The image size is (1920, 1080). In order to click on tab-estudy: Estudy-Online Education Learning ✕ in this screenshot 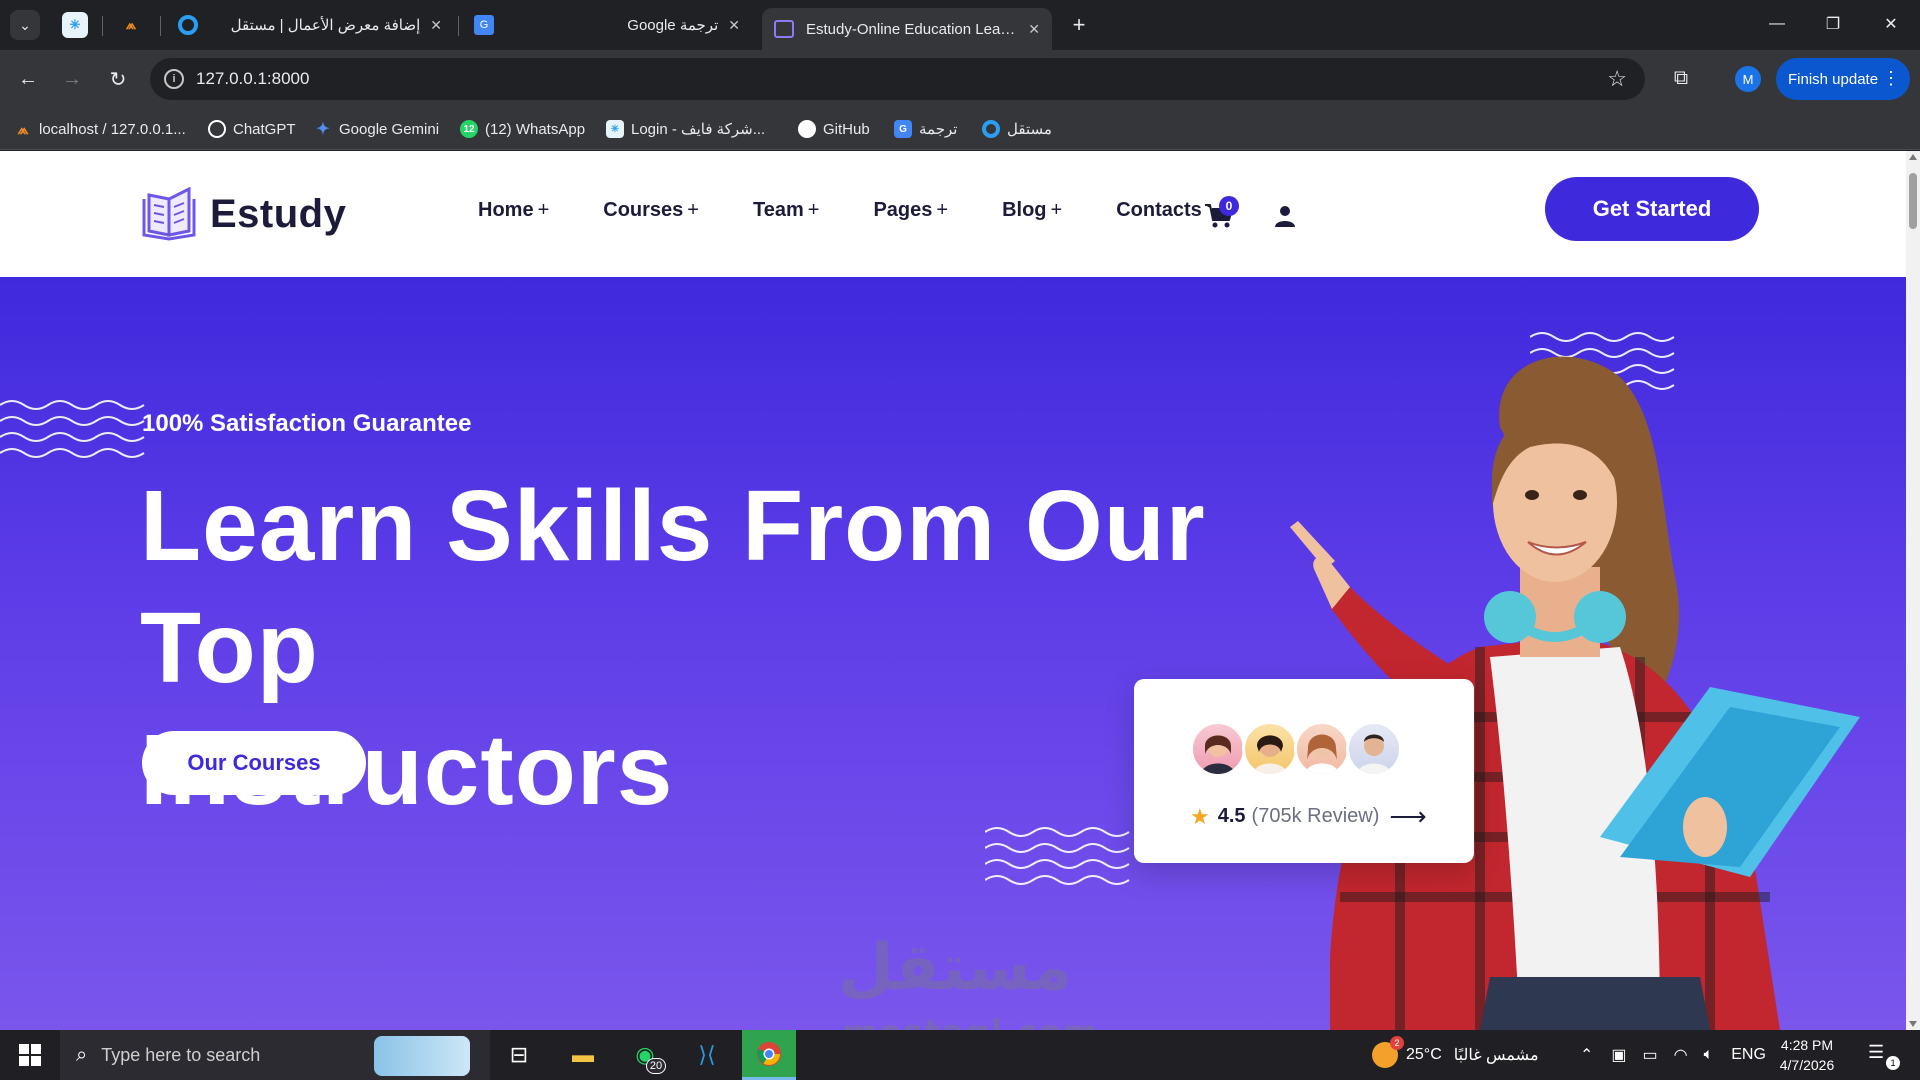, I will do `click(907, 29)`.